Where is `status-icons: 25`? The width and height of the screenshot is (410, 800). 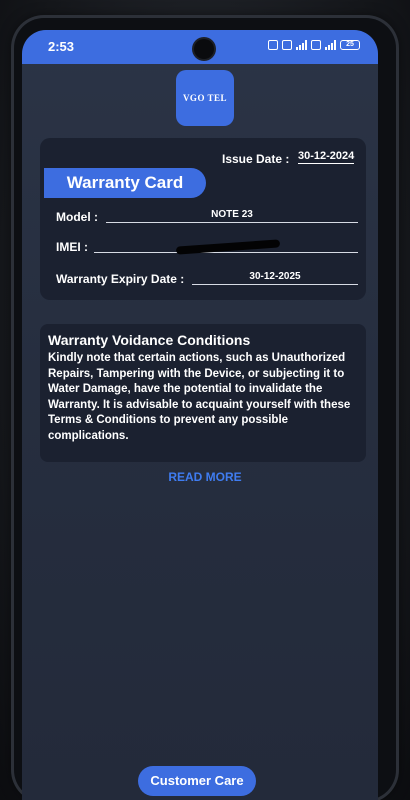
status-icons: 25 is located at coordinates (314, 45).